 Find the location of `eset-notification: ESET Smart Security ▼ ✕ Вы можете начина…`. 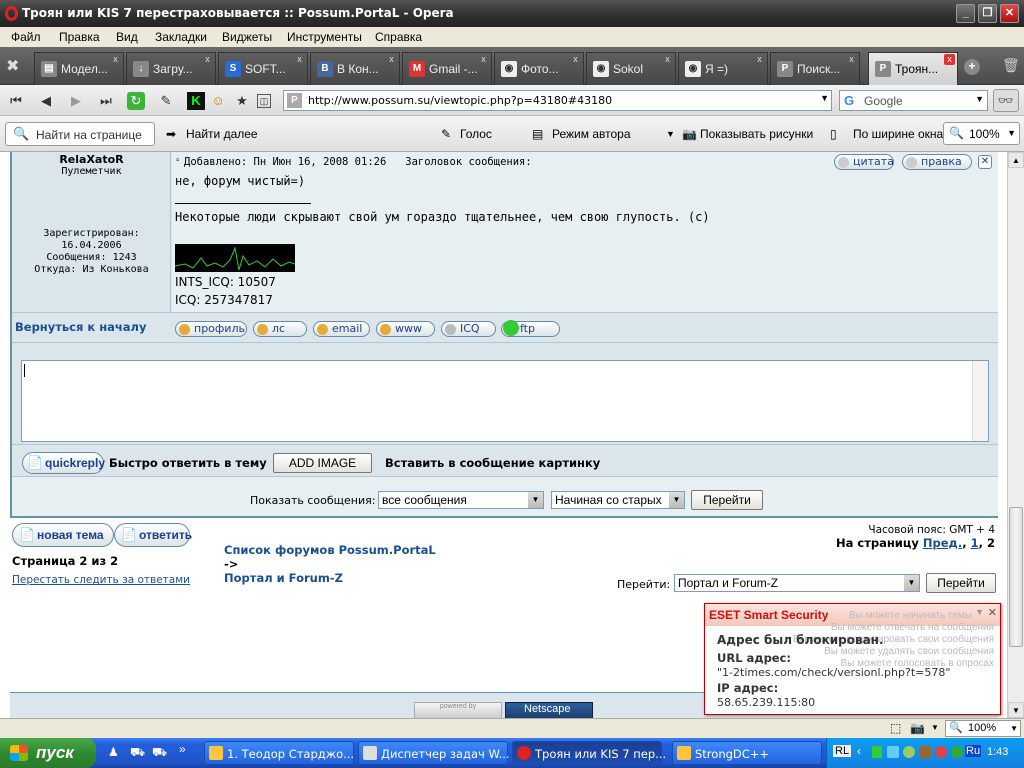

eset-notification: ESET Smart Security ▼ ✕ Вы можете начина… is located at coordinates (852, 659).